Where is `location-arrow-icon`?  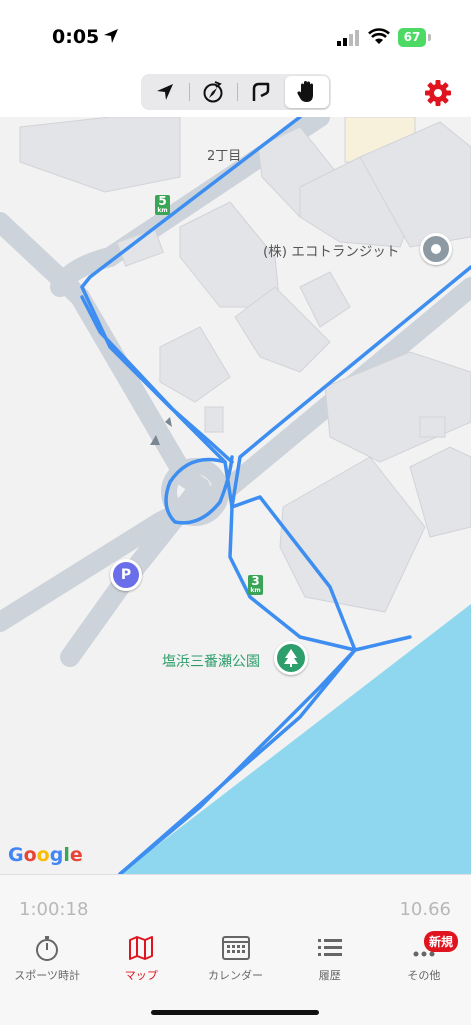 location-arrow-icon is located at coordinates (165, 92).